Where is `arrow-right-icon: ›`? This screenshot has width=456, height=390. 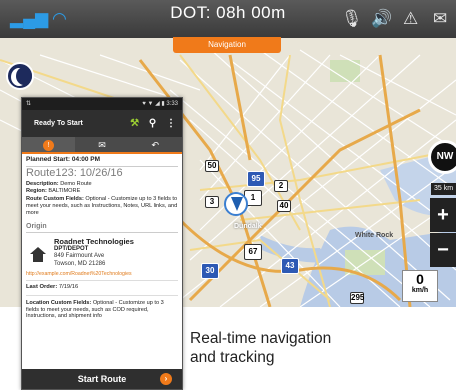 arrow-right-icon: › is located at coordinates (166, 379).